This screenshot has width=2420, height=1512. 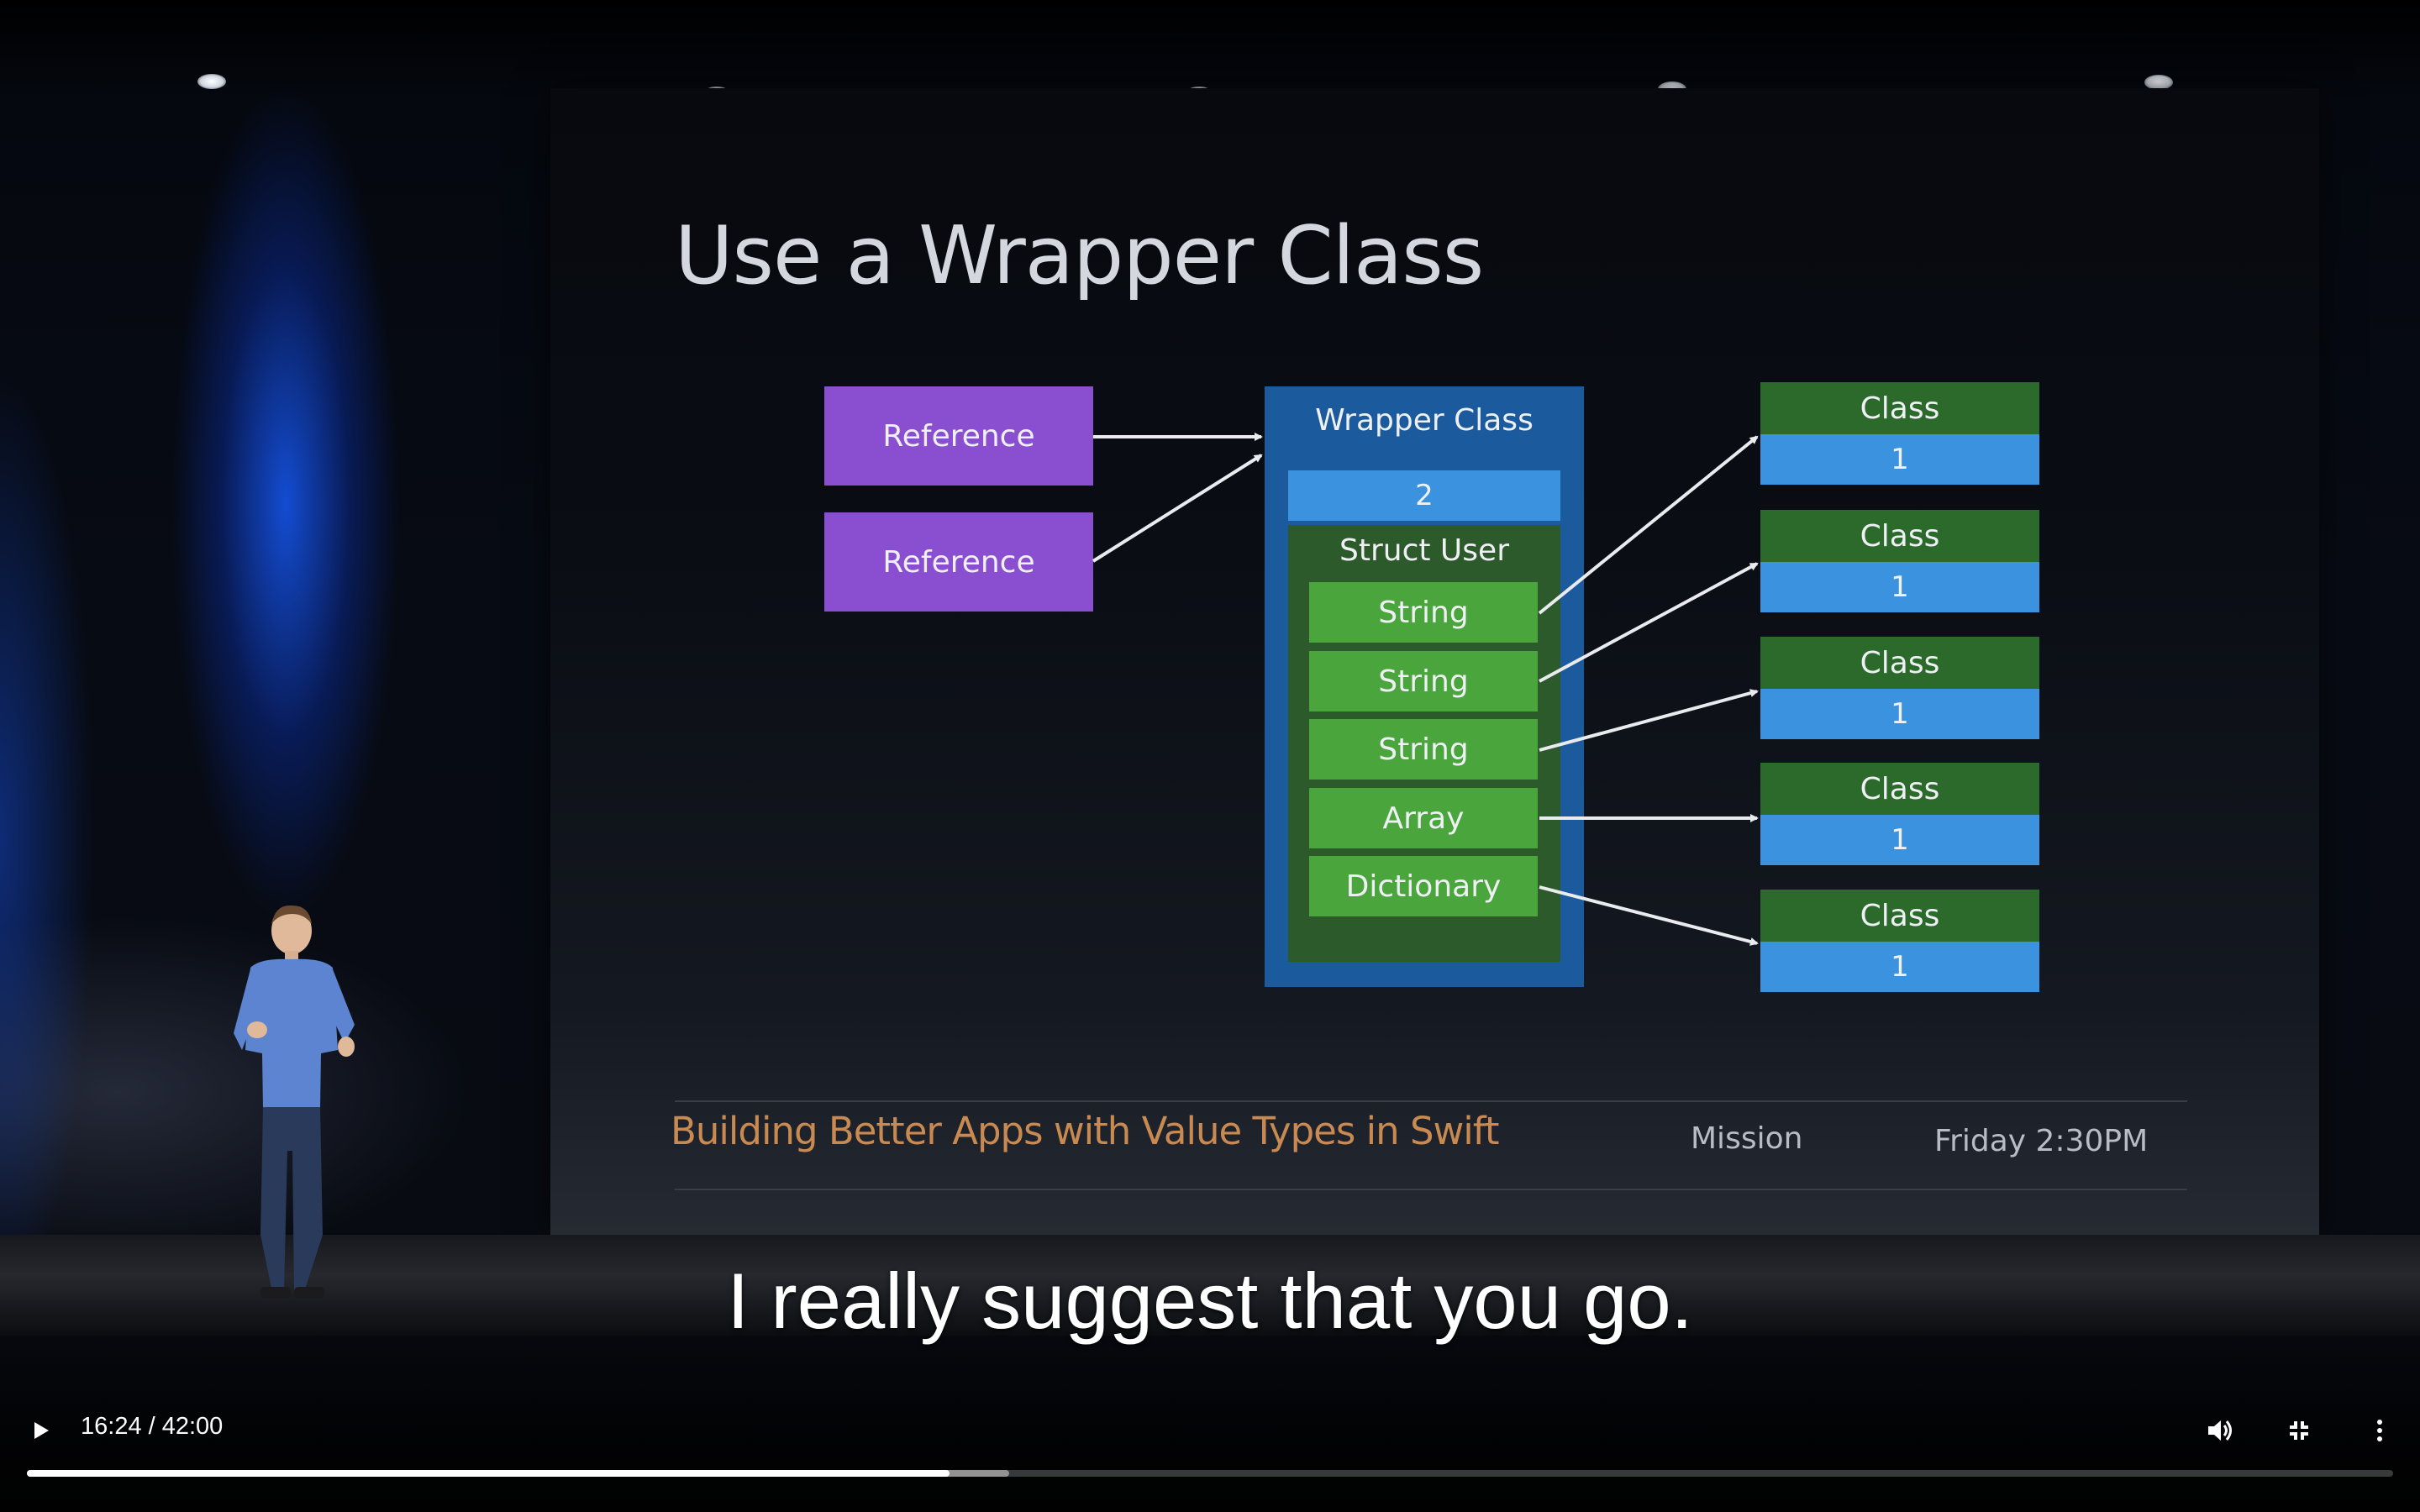 I want to click on play-button, so click(x=40, y=1430).